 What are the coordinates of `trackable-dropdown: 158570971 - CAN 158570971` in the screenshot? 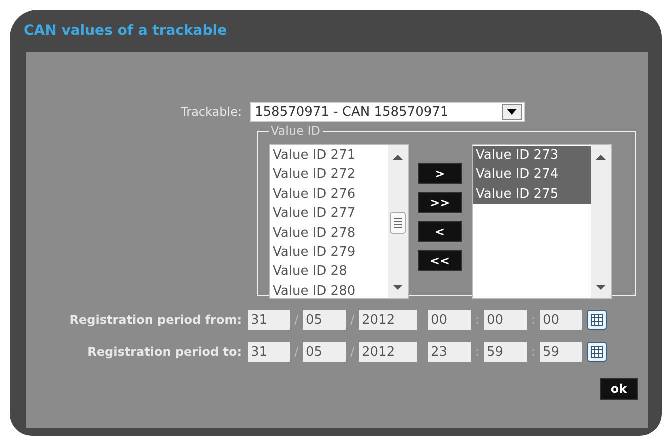 It's located at (387, 112).